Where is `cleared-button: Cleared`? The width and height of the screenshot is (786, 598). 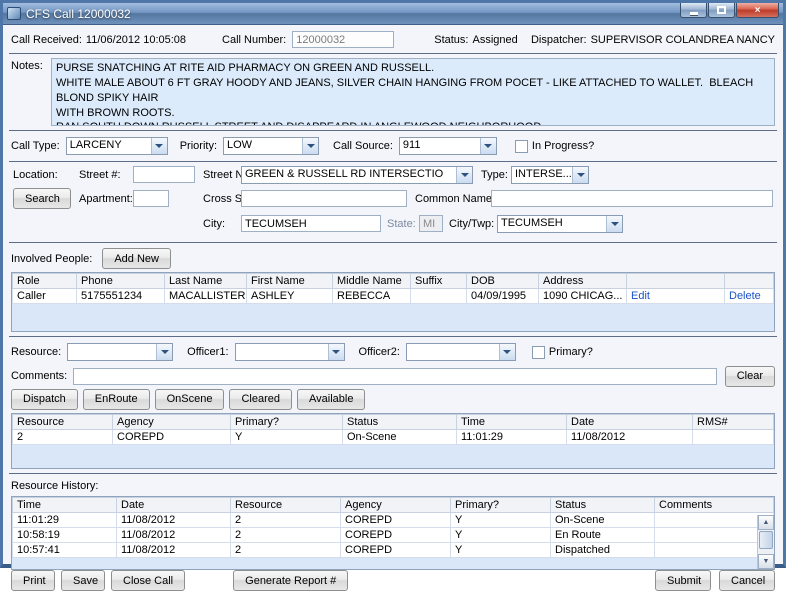
cleared-button: Cleared is located at coordinates (261, 399).